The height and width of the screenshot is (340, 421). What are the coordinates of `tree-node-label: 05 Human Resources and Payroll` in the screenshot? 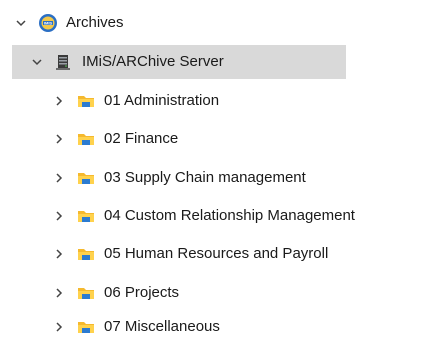 It's located at (216, 253).